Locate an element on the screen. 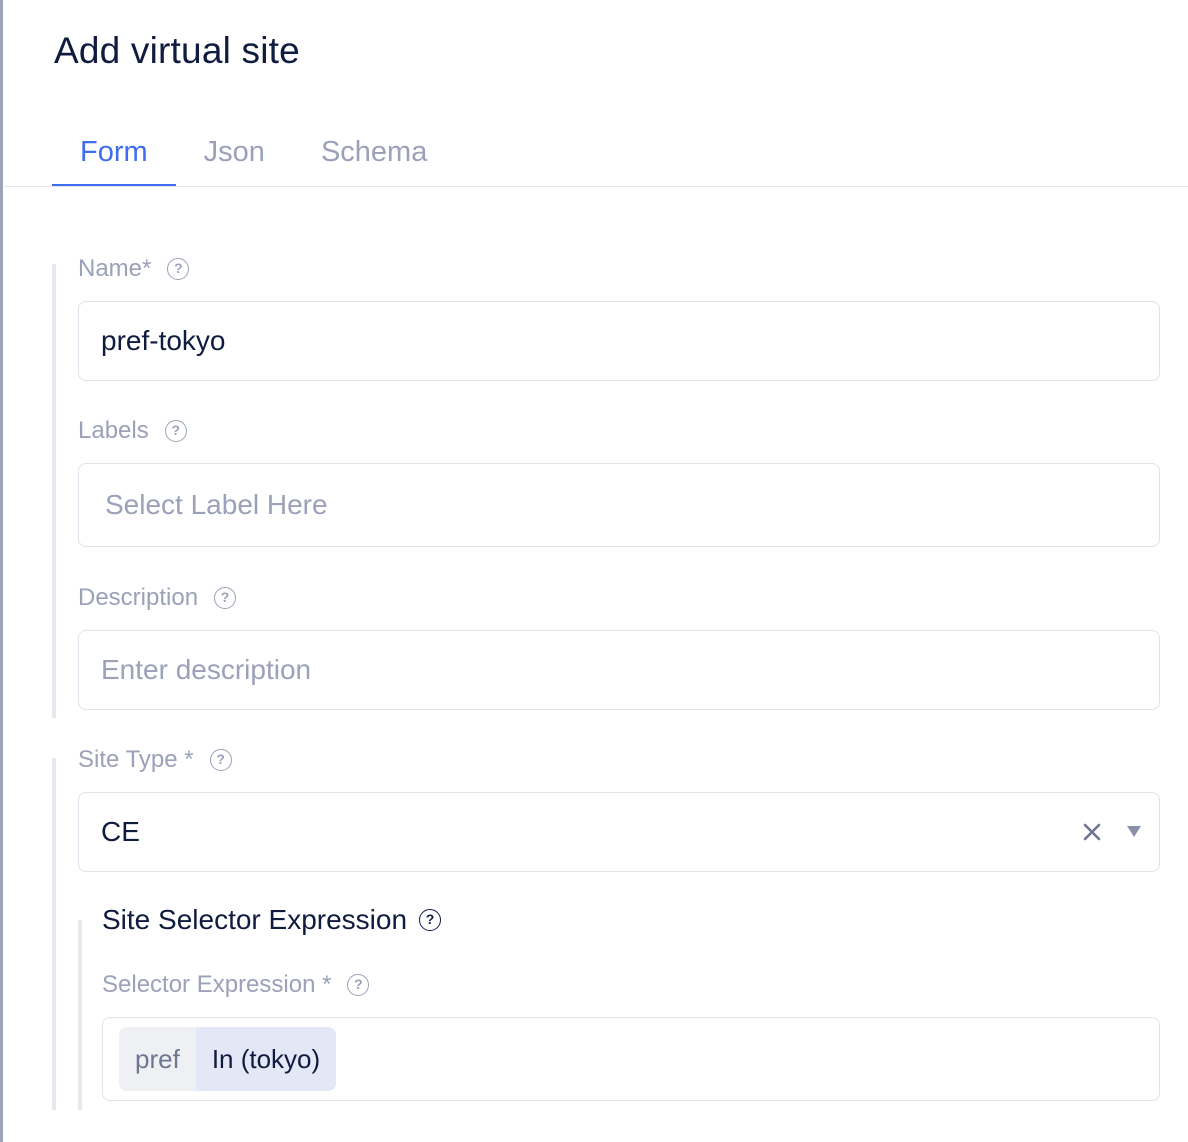 This screenshot has height=1142, width=1188. site-type-value: CE is located at coordinates (120, 831).